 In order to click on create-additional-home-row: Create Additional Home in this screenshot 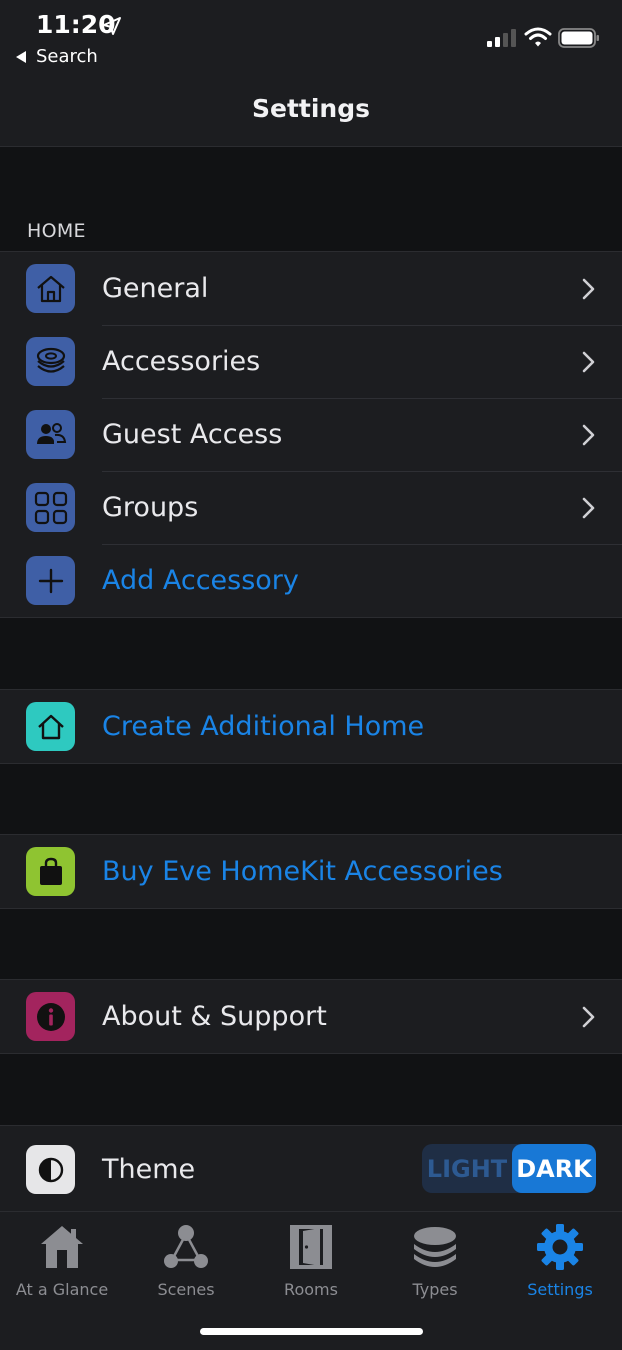, I will do `click(311, 726)`.